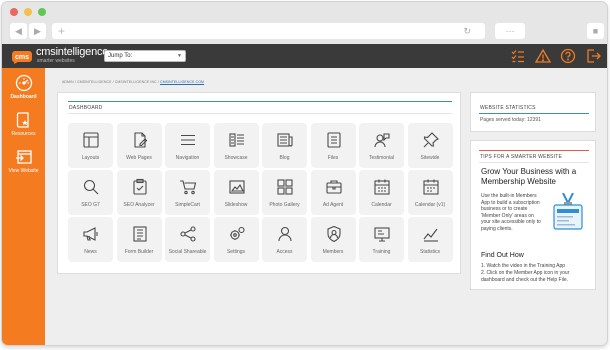  I want to click on tile-label: Calendar, so click(381, 205).